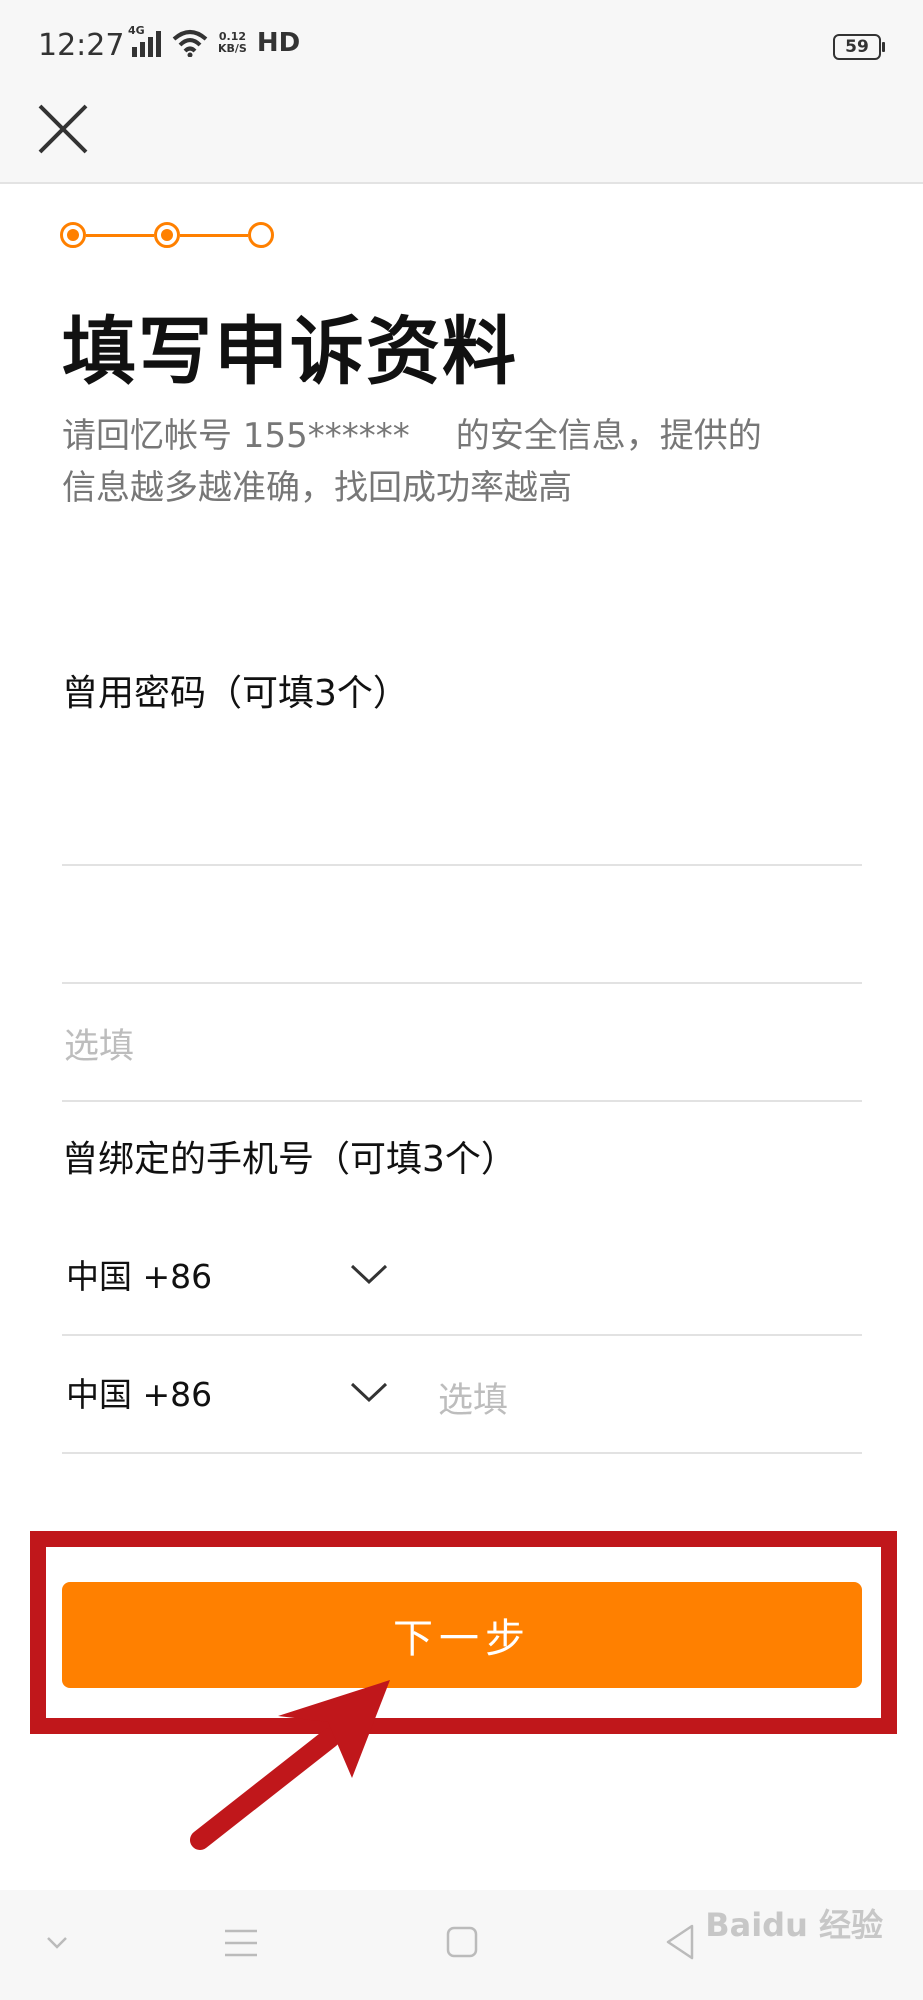 The image size is (923, 2000). What do you see at coordinates (278, 43) in the screenshot?
I see `hd-indicator: HD` at bounding box center [278, 43].